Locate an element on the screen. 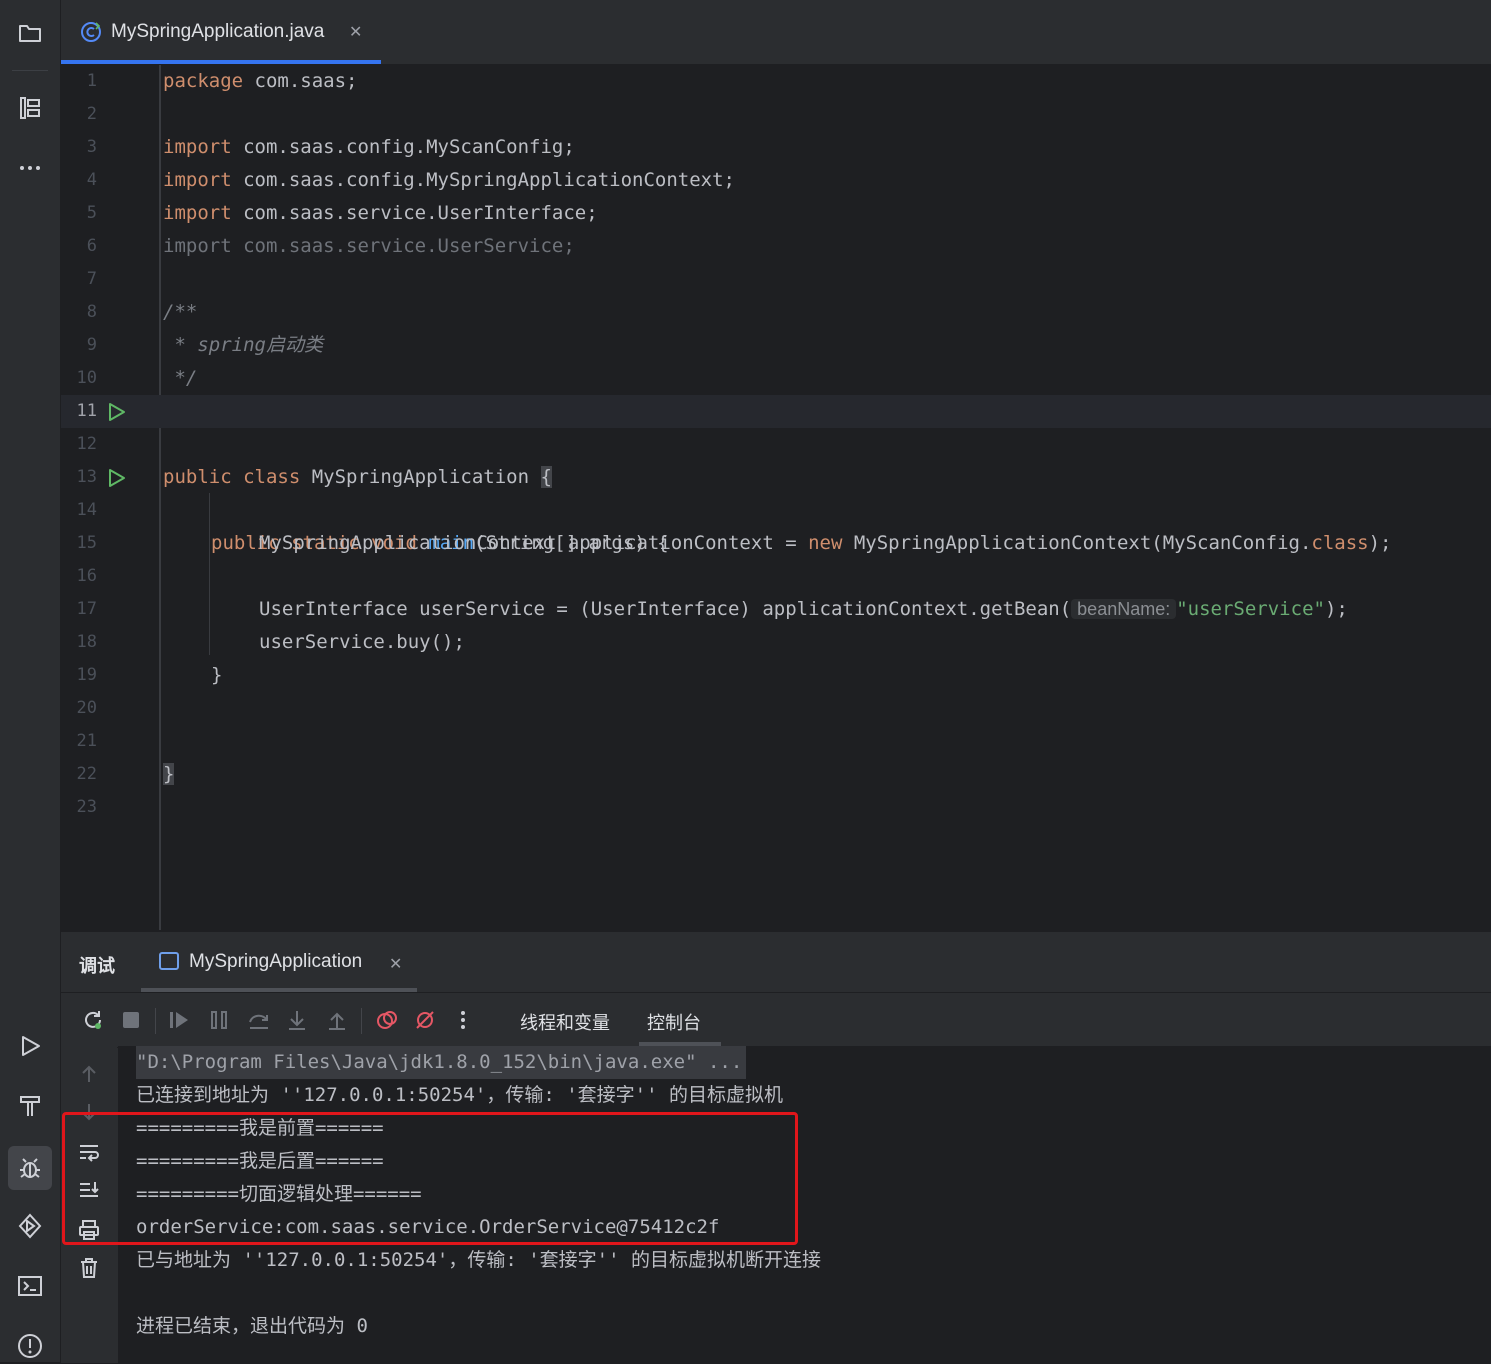 This screenshot has height=1364, width=1491. tab-threads-variables: 线程和变量 is located at coordinates (565, 1022).